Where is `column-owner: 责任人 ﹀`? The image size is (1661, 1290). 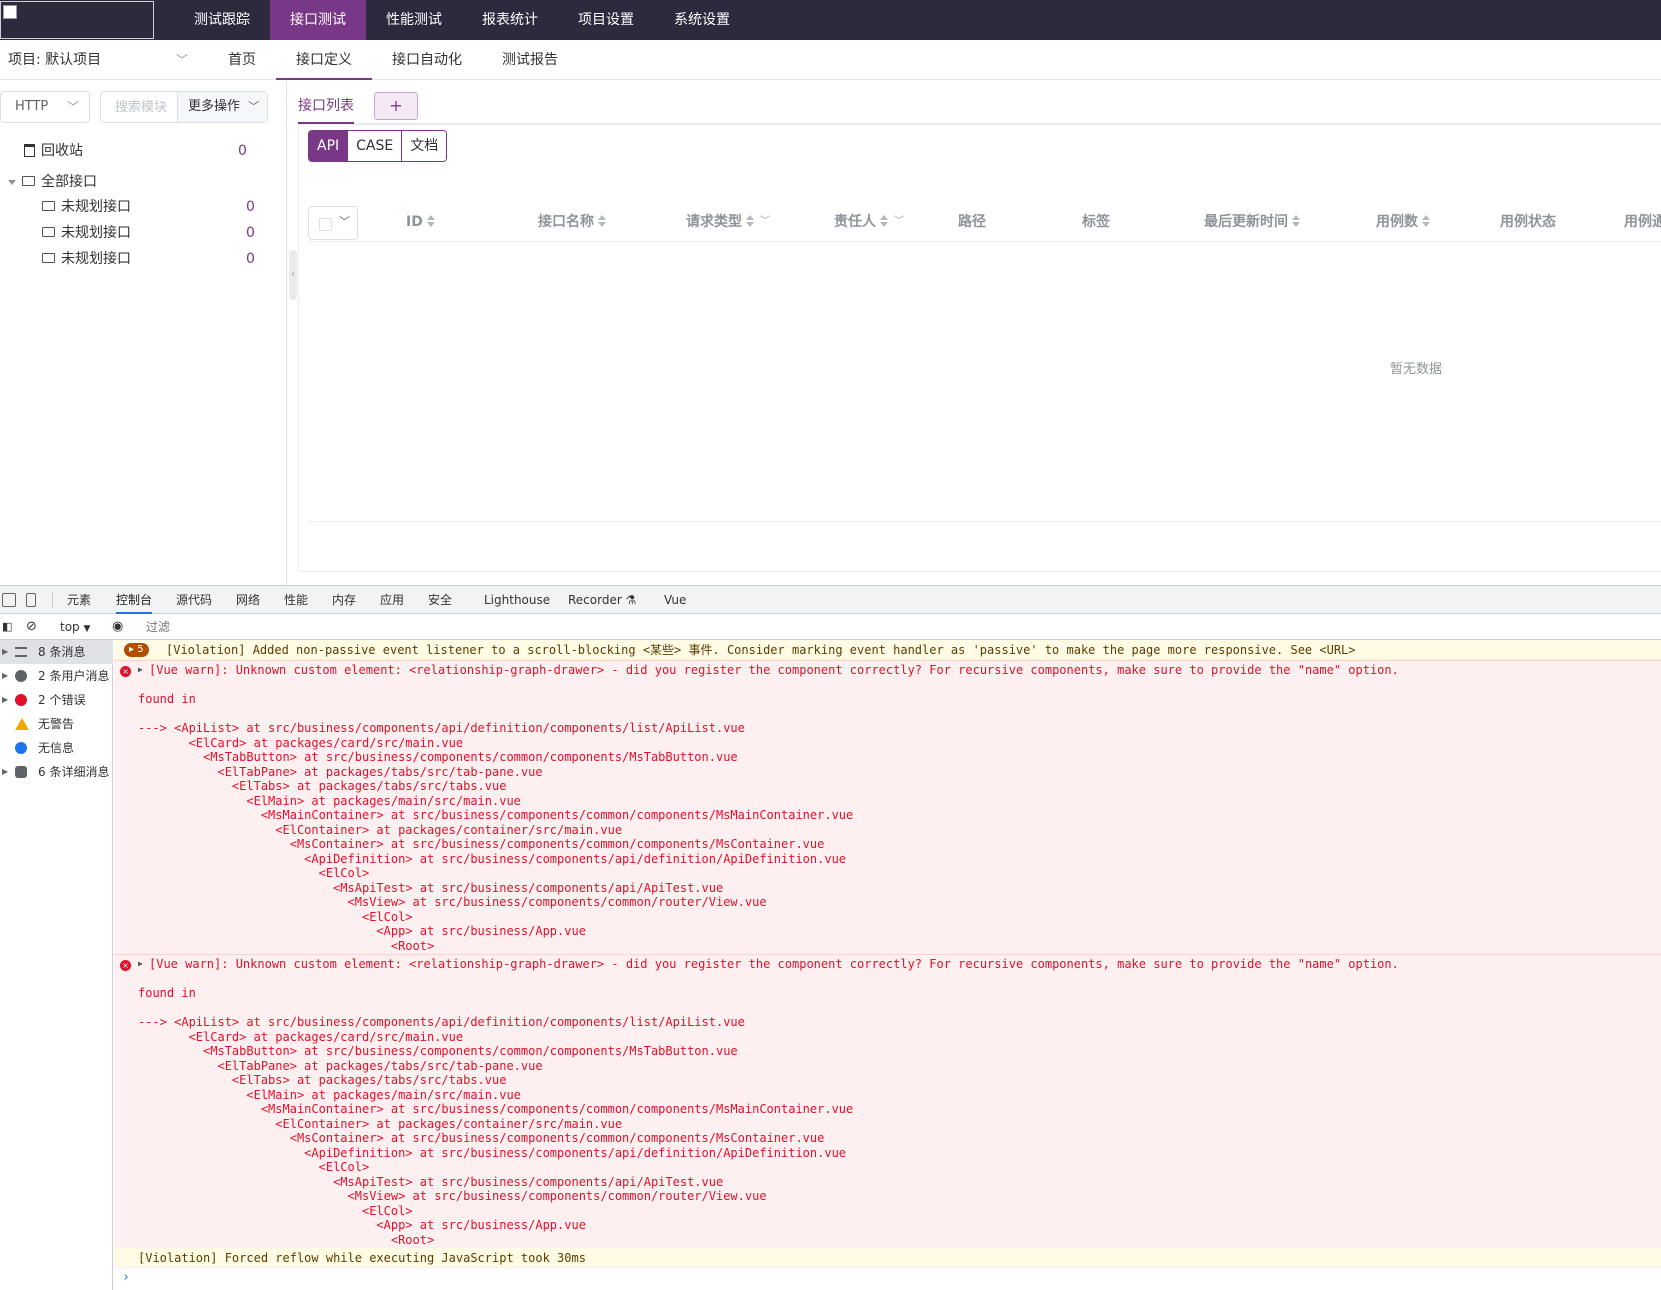
column-owner: 责任人 ﹀ is located at coordinates (869, 222).